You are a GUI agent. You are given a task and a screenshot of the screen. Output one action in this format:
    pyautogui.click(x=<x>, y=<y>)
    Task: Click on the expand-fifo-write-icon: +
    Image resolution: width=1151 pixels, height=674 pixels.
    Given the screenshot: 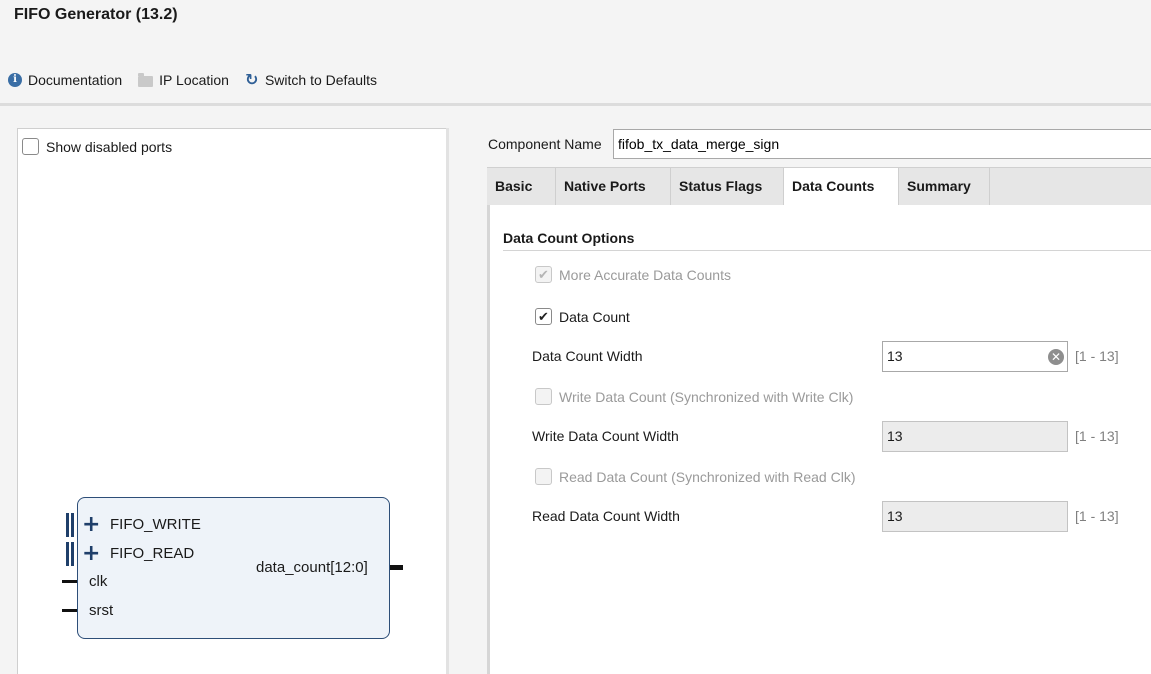 What is the action you would take?
    pyautogui.click(x=91, y=525)
    